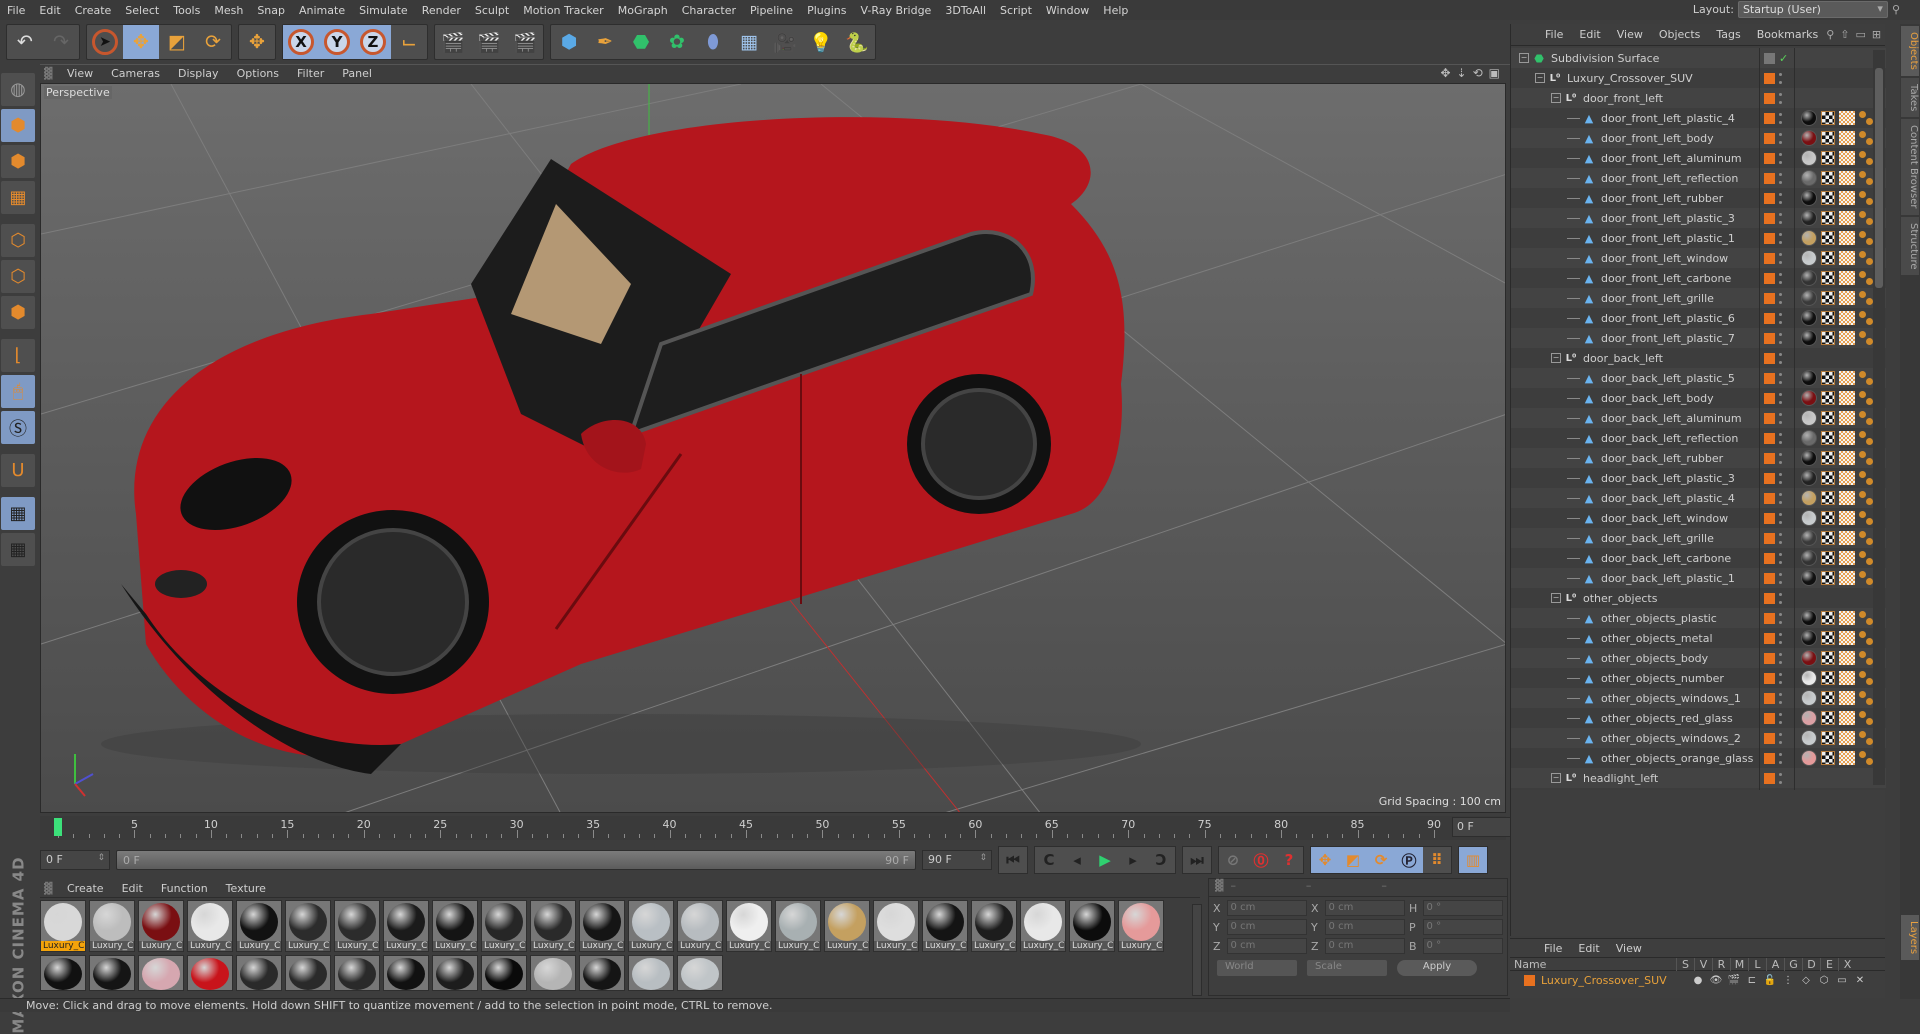 The width and height of the screenshot is (1920, 1034). I want to click on record-keys-icon: ⓪, so click(1261, 860).